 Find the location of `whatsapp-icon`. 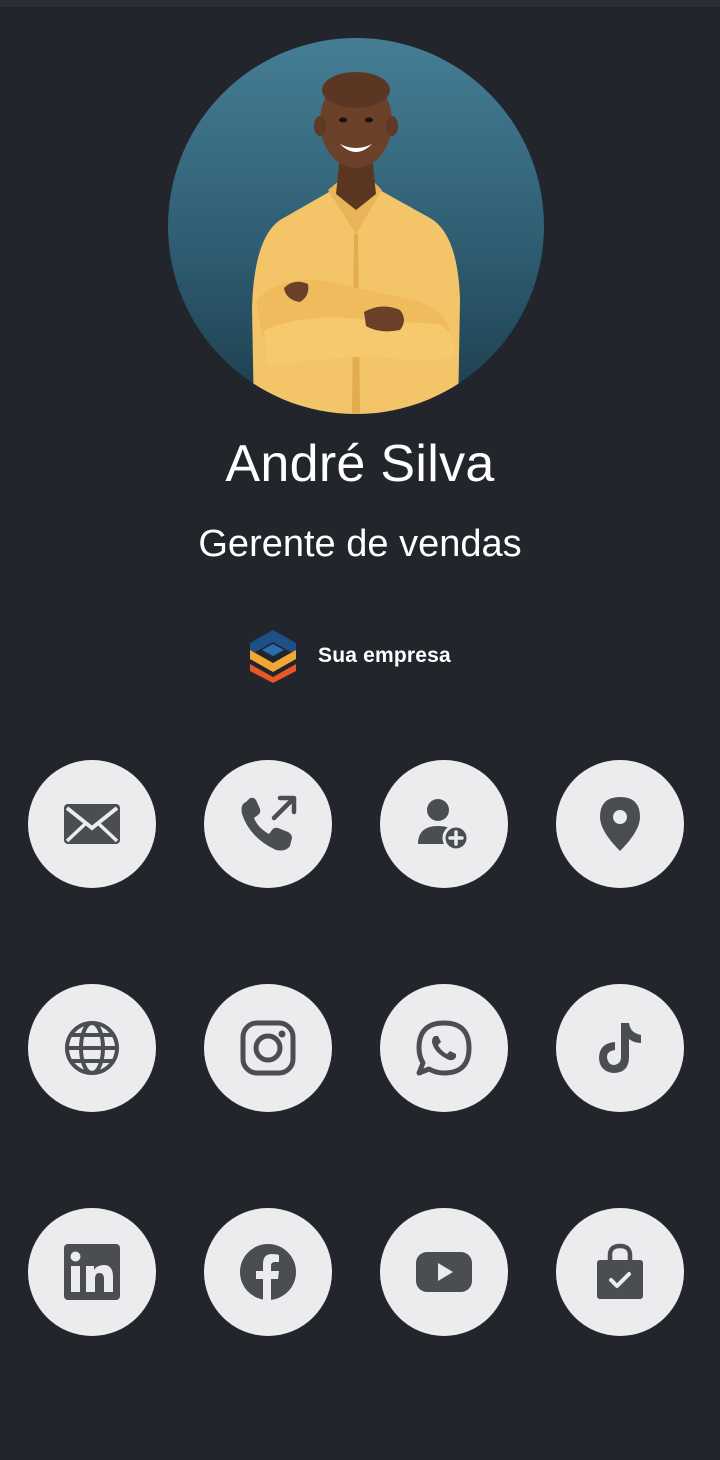

whatsapp-icon is located at coordinates (444, 1048).